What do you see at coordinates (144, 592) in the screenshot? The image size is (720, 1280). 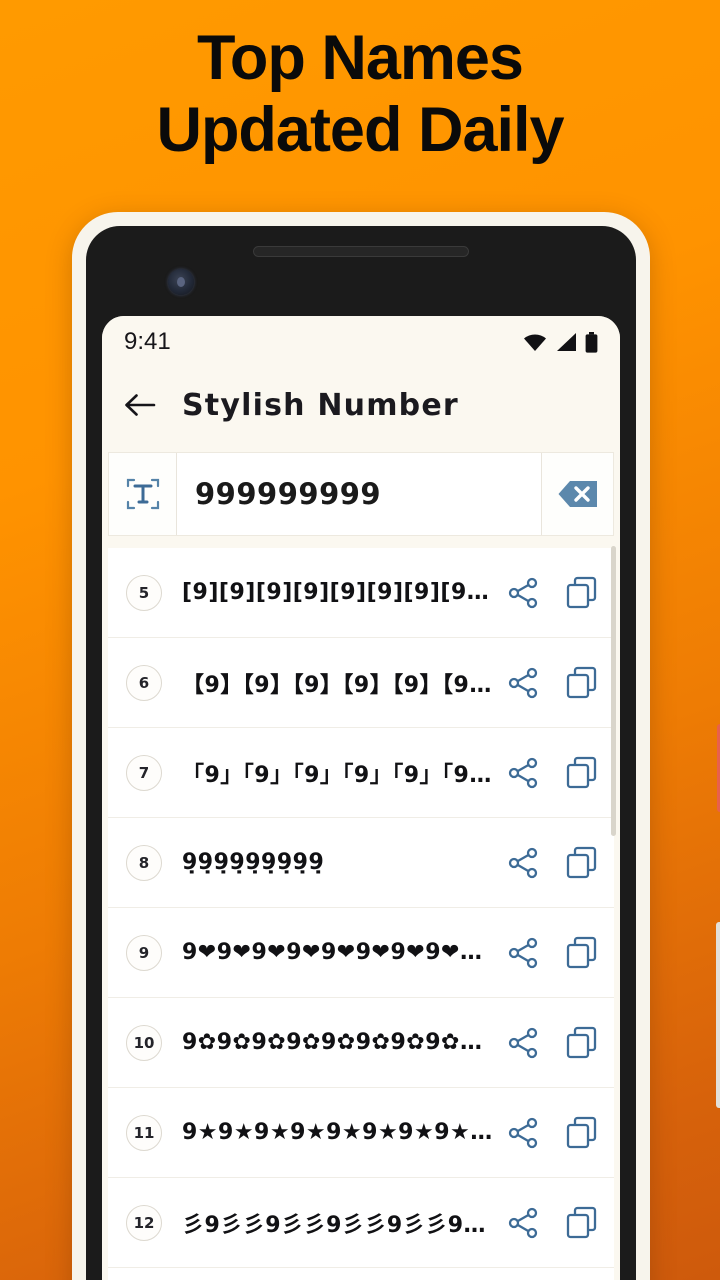 I see `row-index-badge: 5` at bounding box center [144, 592].